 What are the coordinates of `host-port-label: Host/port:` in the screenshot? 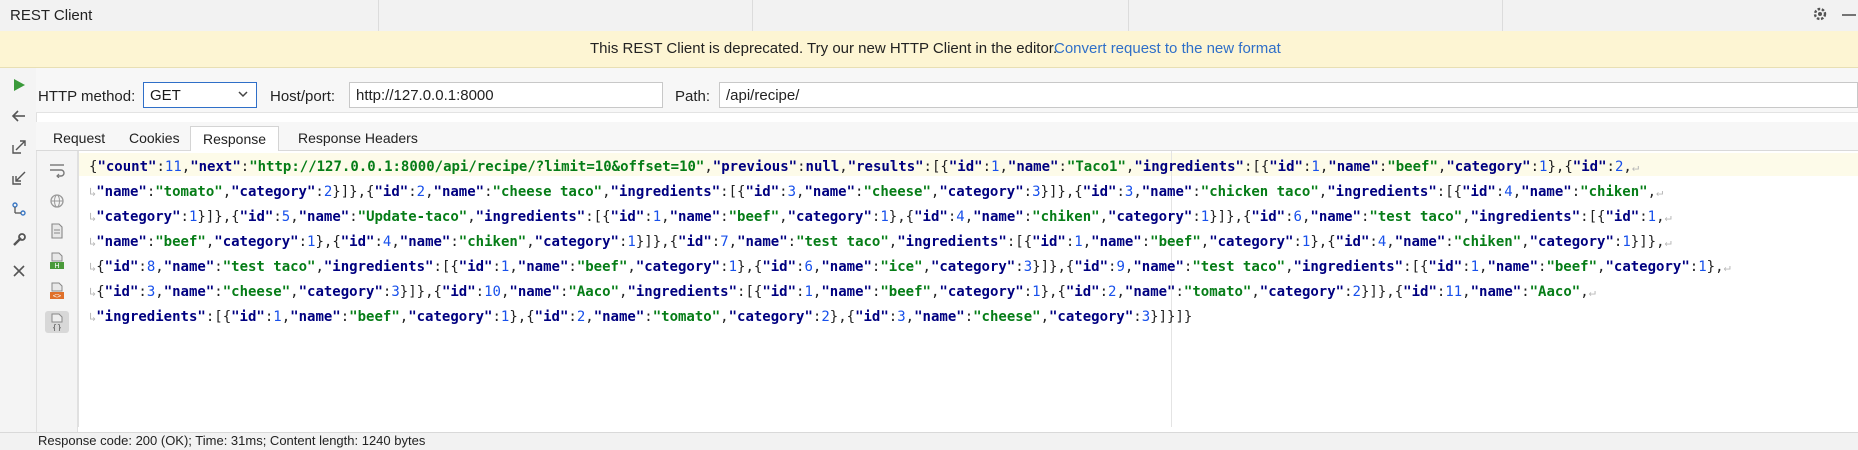 It's located at (303, 96).